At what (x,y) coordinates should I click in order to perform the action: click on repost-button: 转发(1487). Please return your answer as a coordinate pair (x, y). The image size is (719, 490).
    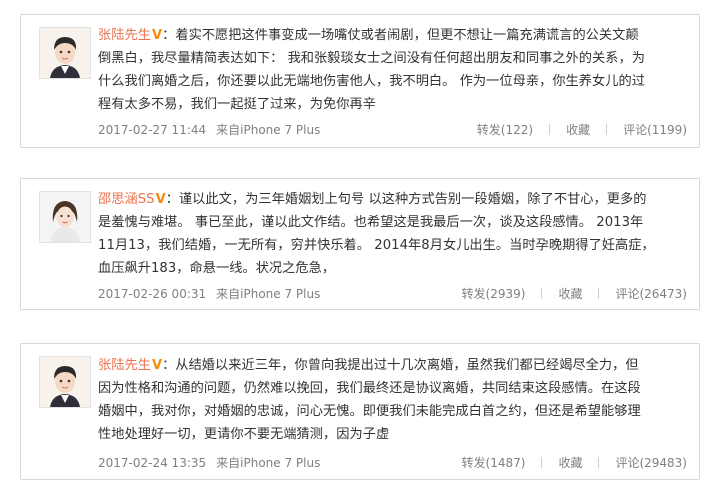
    Looking at the image, I should click on (494, 463).